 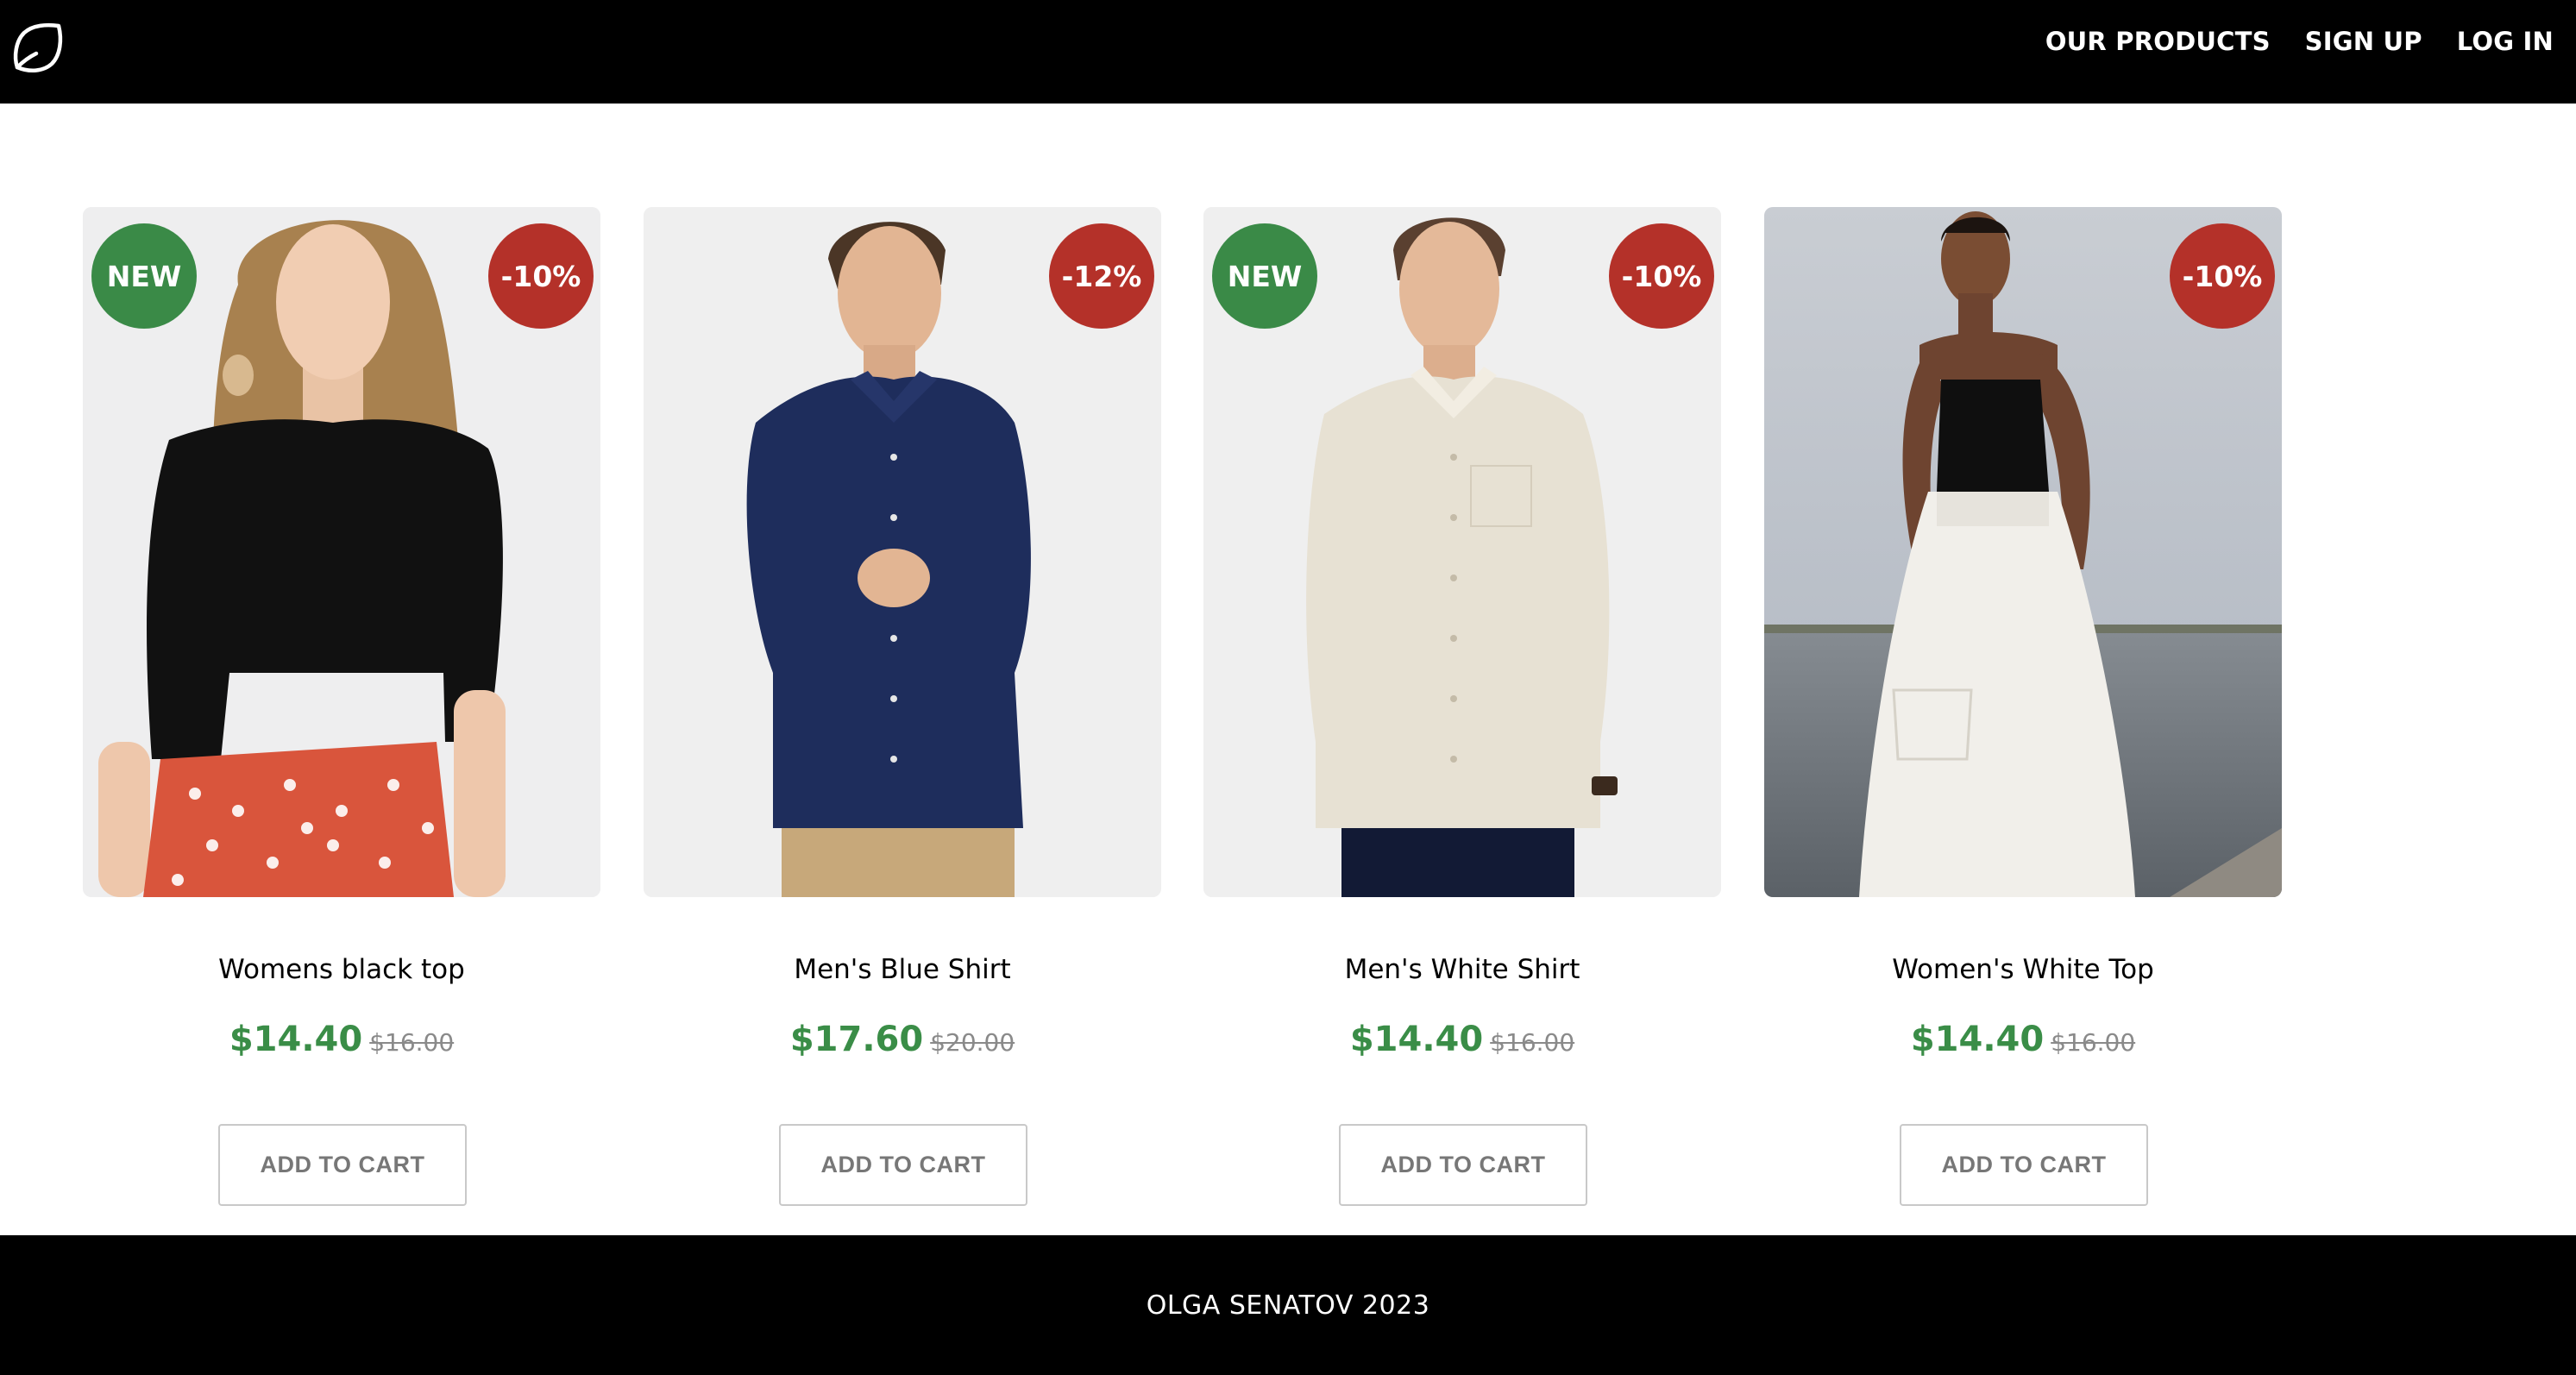 I want to click on original-price: $20.00, so click(x=972, y=1042).